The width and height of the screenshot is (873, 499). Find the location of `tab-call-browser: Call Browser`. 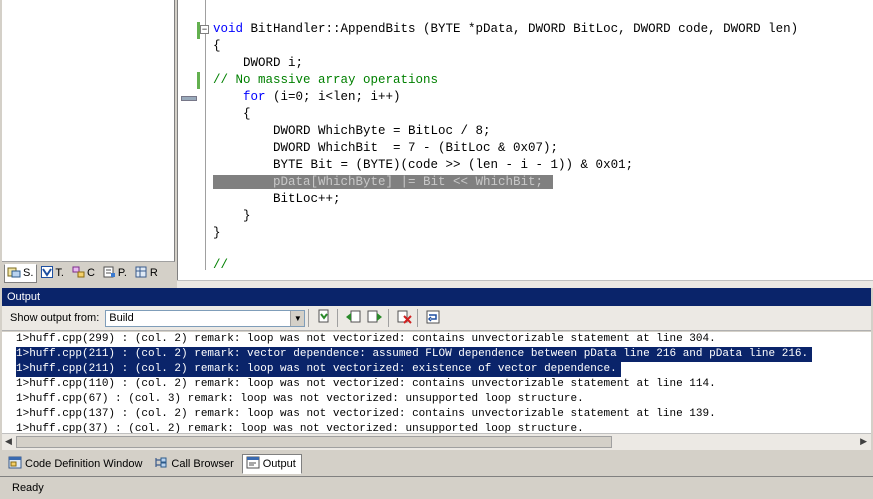

tab-call-browser: Call Browser is located at coordinates (194, 464).